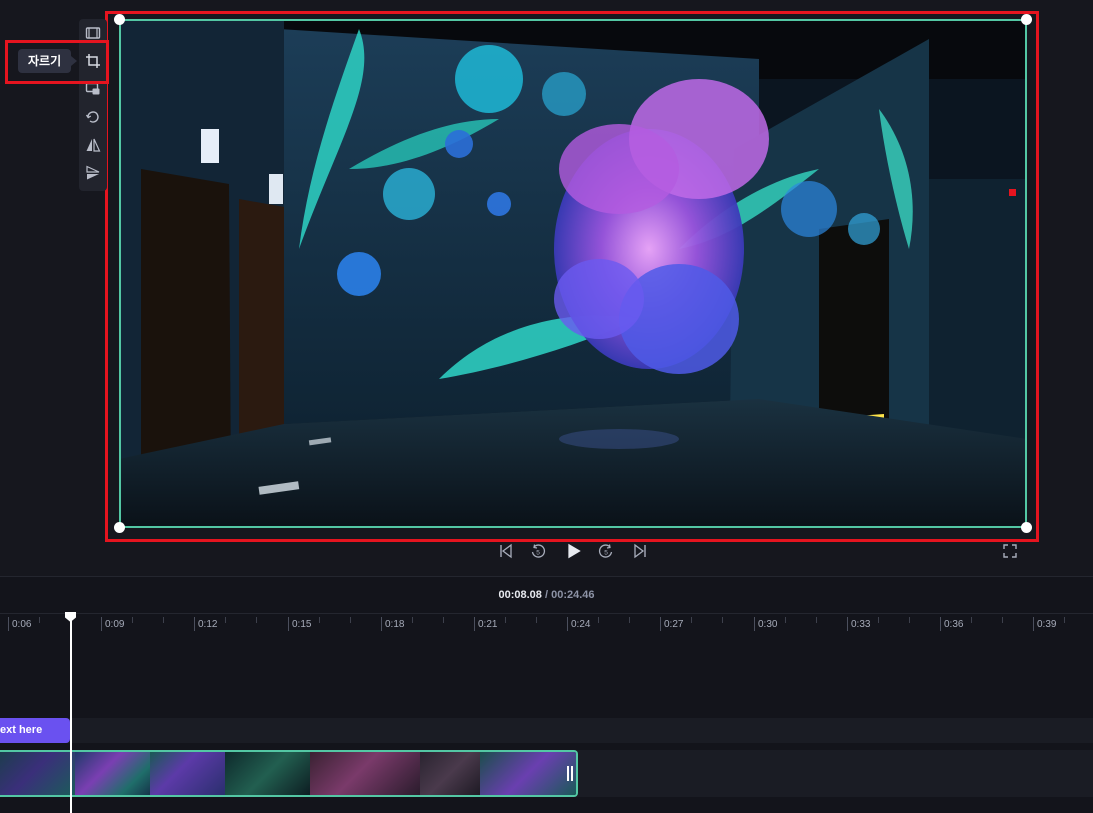 This screenshot has height=813, width=1093. What do you see at coordinates (581, 624) in the screenshot?
I see `ruler-tick-label: 0:24` at bounding box center [581, 624].